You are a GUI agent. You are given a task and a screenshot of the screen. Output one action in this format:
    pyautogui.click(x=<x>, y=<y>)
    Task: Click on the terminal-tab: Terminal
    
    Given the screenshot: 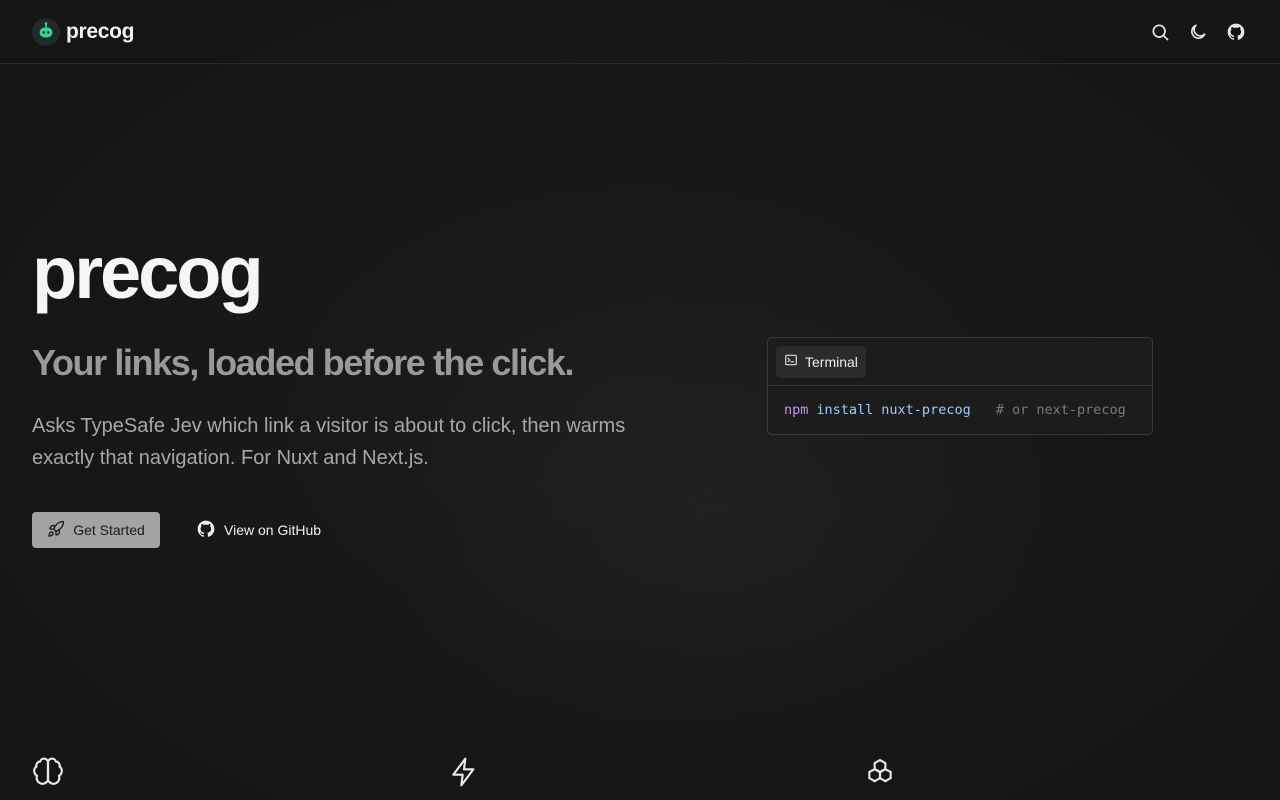 What is the action you would take?
    pyautogui.click(x=821, y=361)
    